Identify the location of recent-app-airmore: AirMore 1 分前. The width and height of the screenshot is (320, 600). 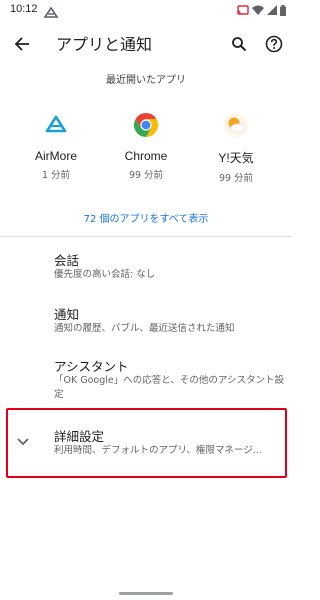
(56, 145).